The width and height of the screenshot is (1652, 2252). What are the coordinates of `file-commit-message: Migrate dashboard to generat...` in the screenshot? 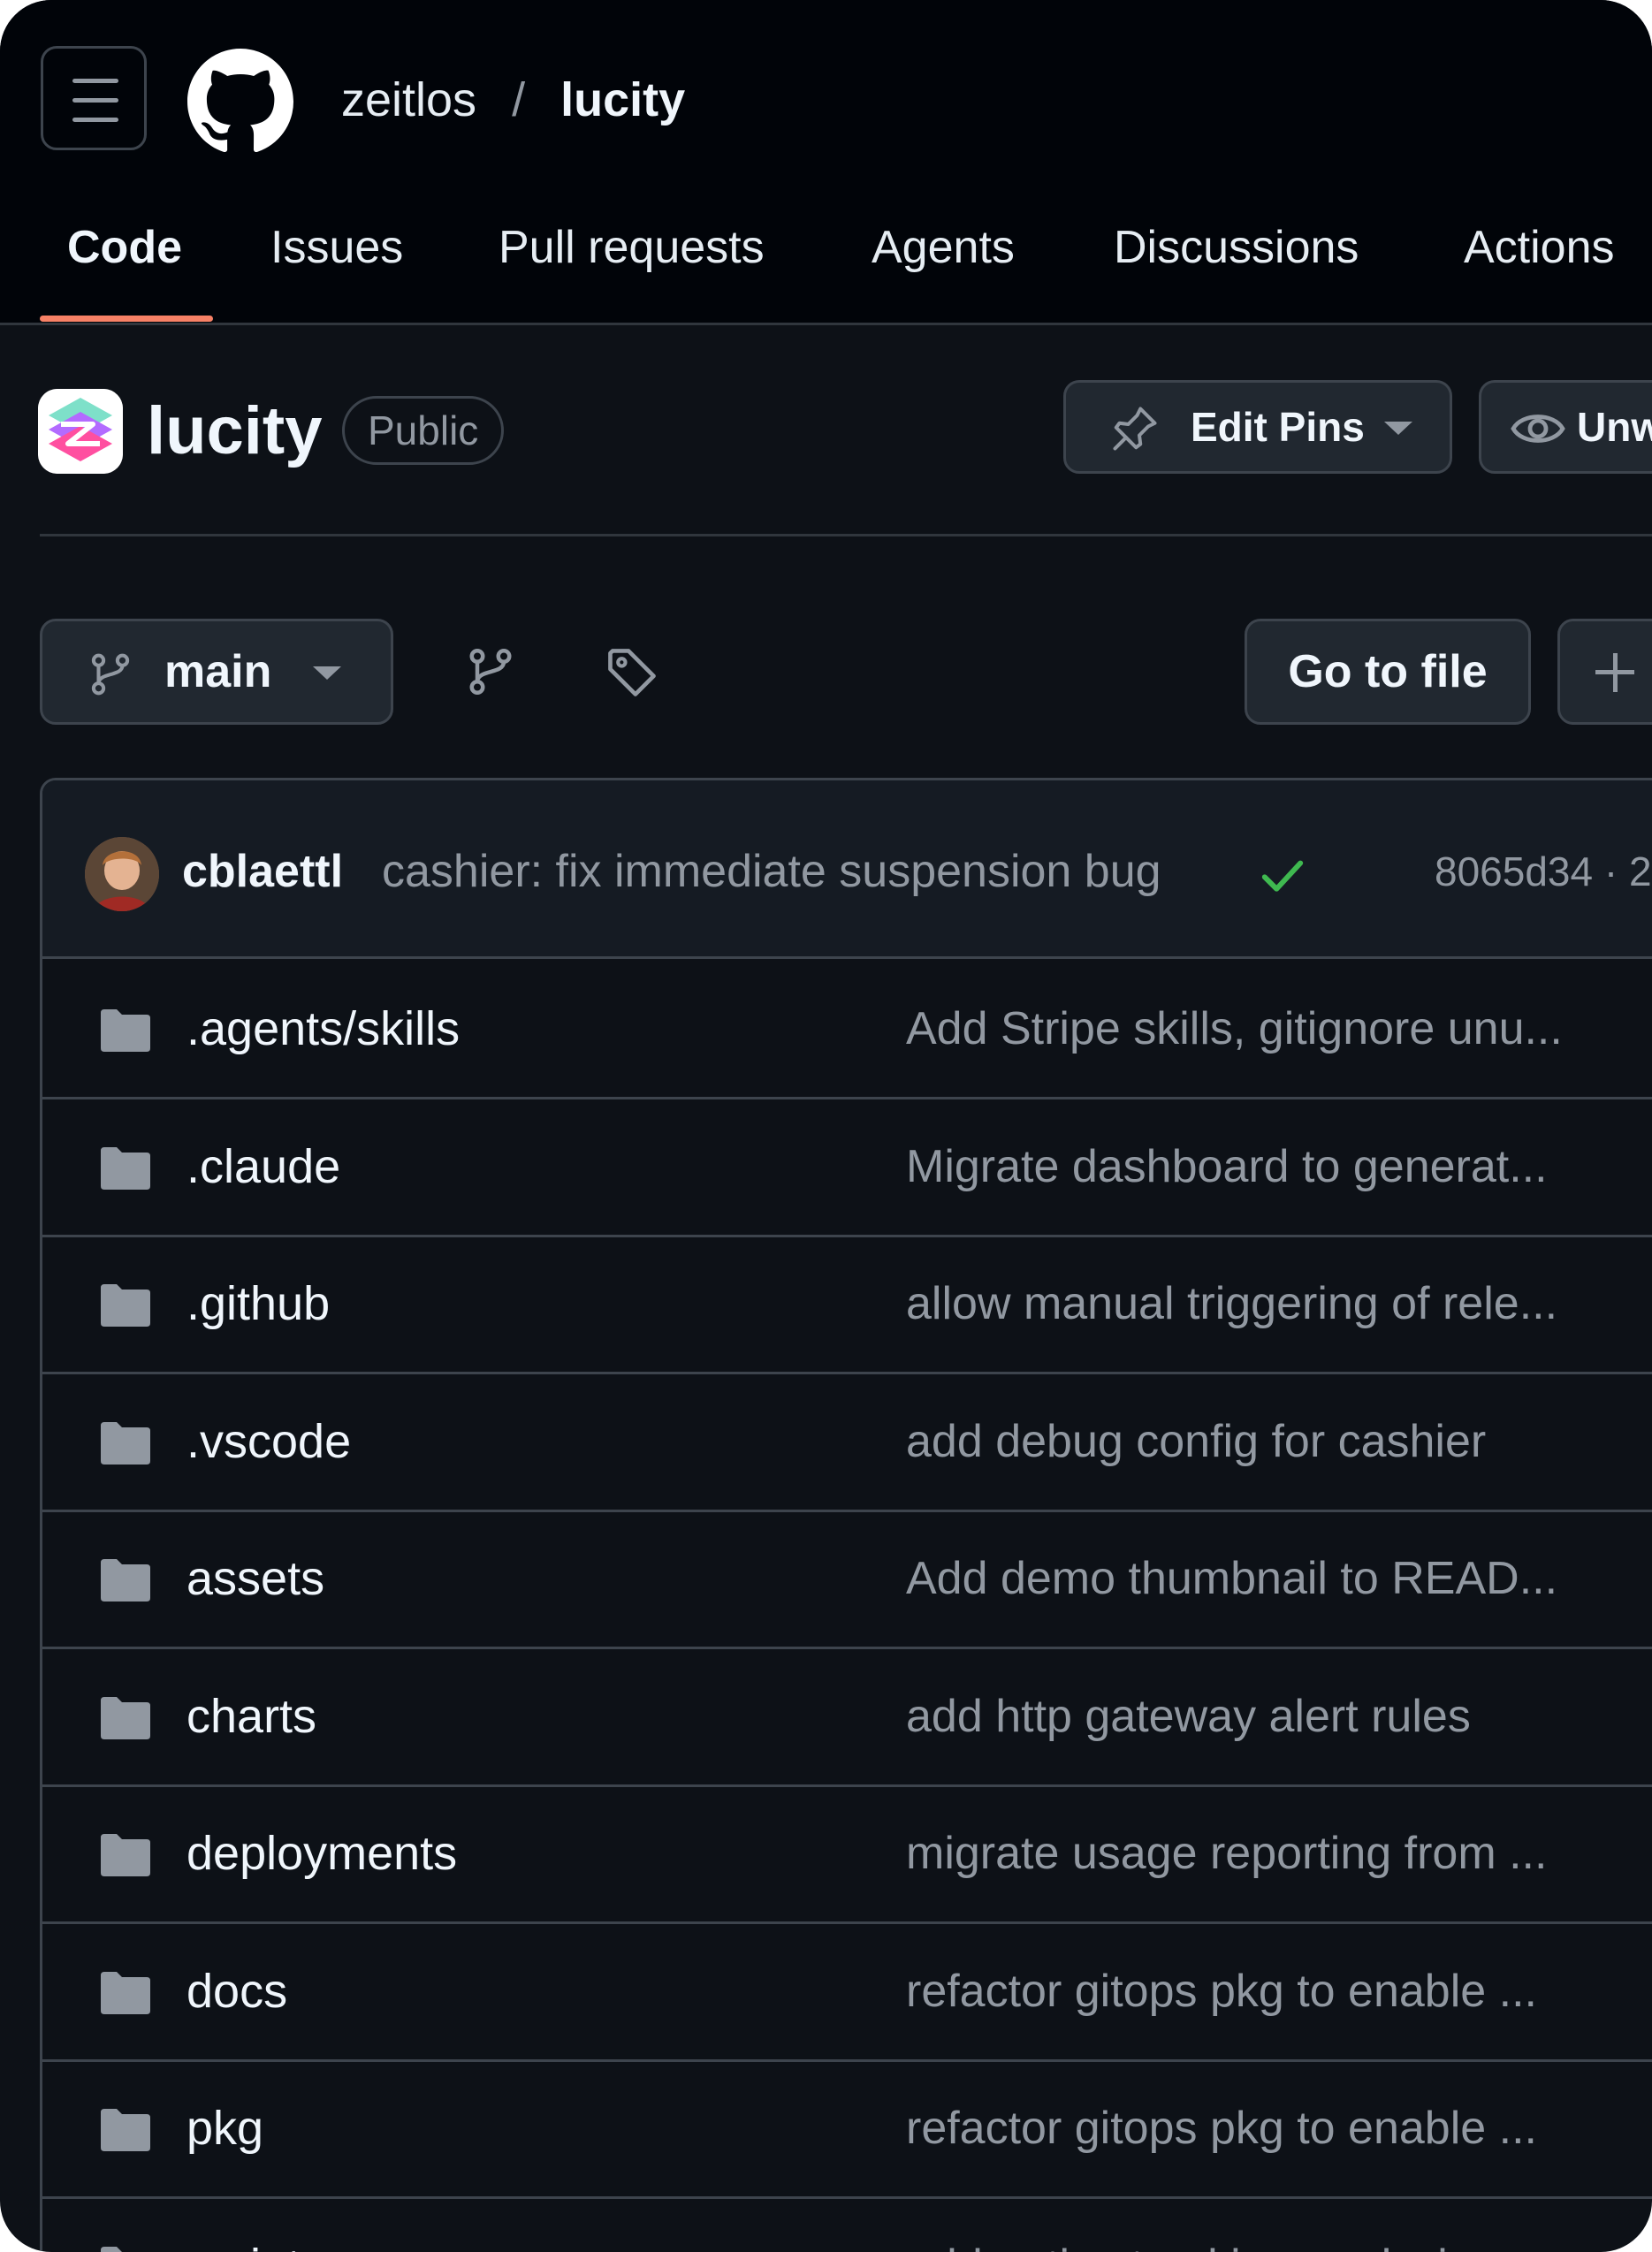 It's located at (1227, 1166).